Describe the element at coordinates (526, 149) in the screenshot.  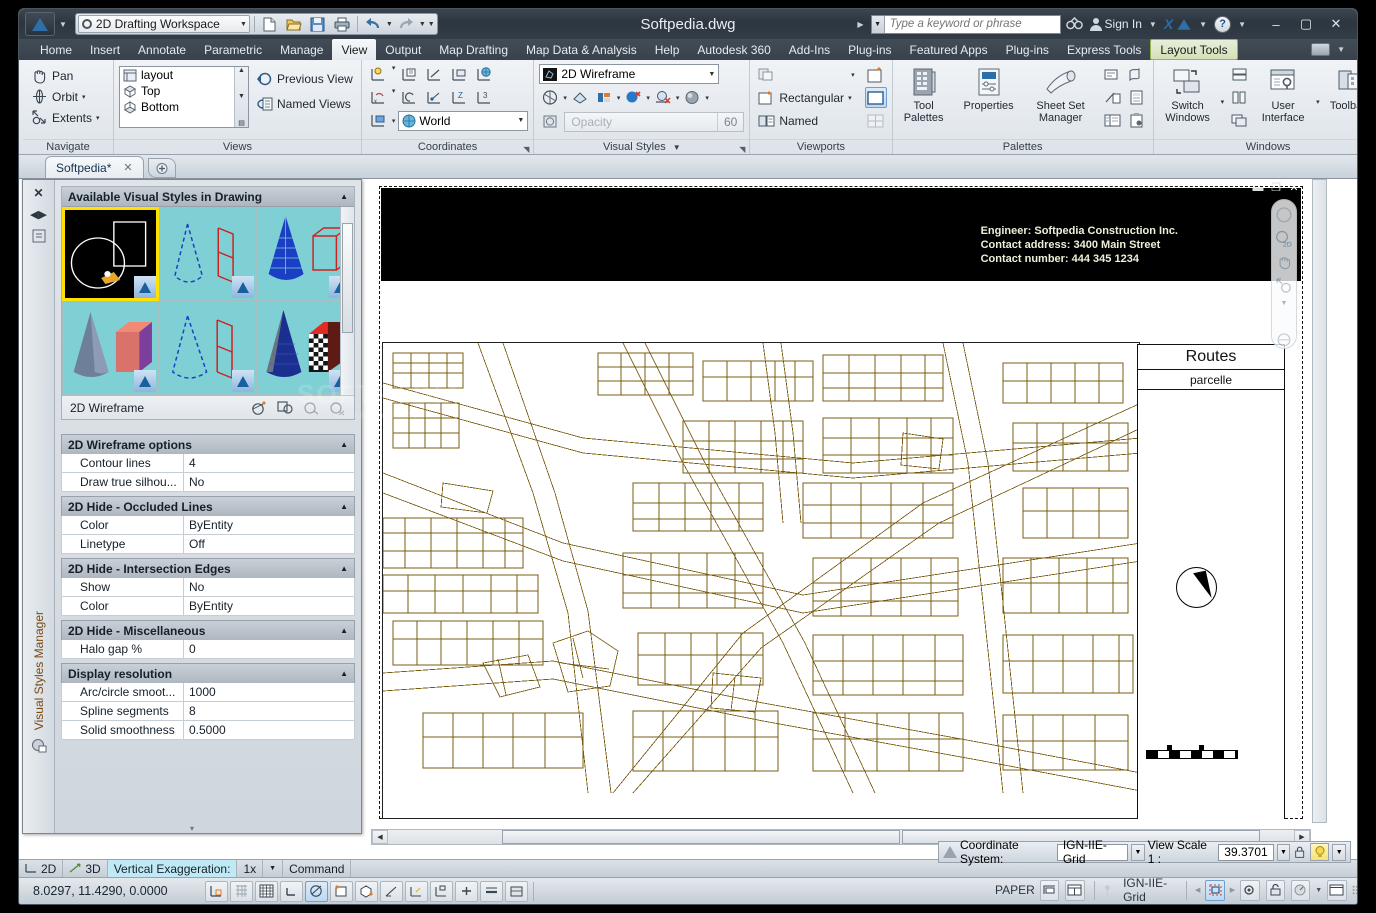
I see `dialog-launcher-icon: ◥` at that location.